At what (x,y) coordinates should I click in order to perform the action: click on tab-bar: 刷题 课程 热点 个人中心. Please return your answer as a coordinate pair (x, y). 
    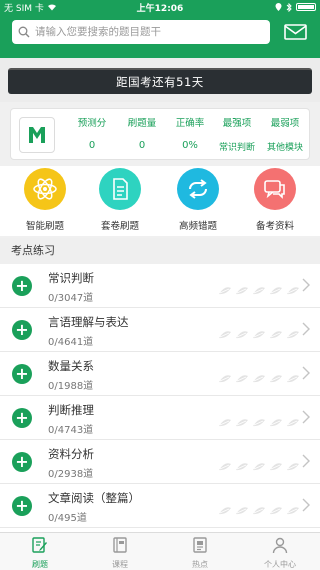
    Looking at the image, I should click on (160, 551).